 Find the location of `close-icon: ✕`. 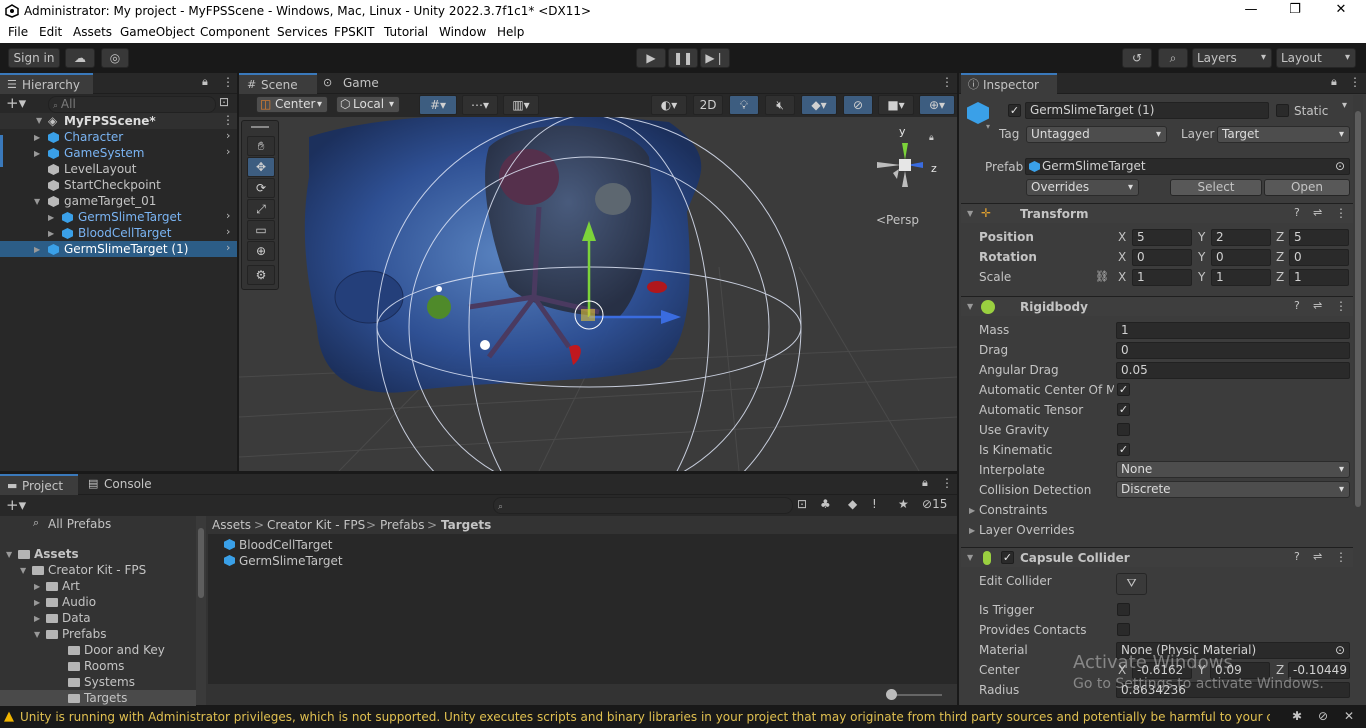

close-icon: ✕ is located at coordinates (1341, 9).